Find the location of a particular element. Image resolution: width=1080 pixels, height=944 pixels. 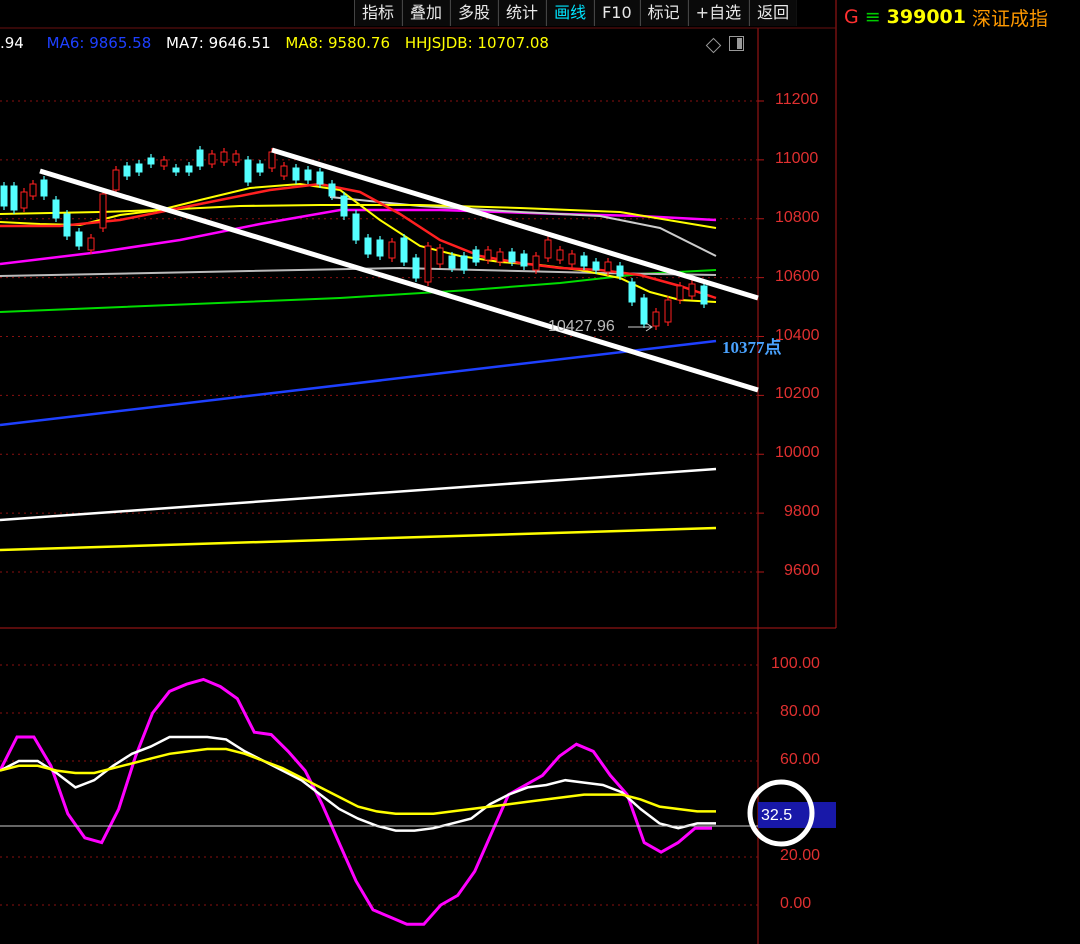

price-tick-label: 10600 is located at coordinates (797, 276).